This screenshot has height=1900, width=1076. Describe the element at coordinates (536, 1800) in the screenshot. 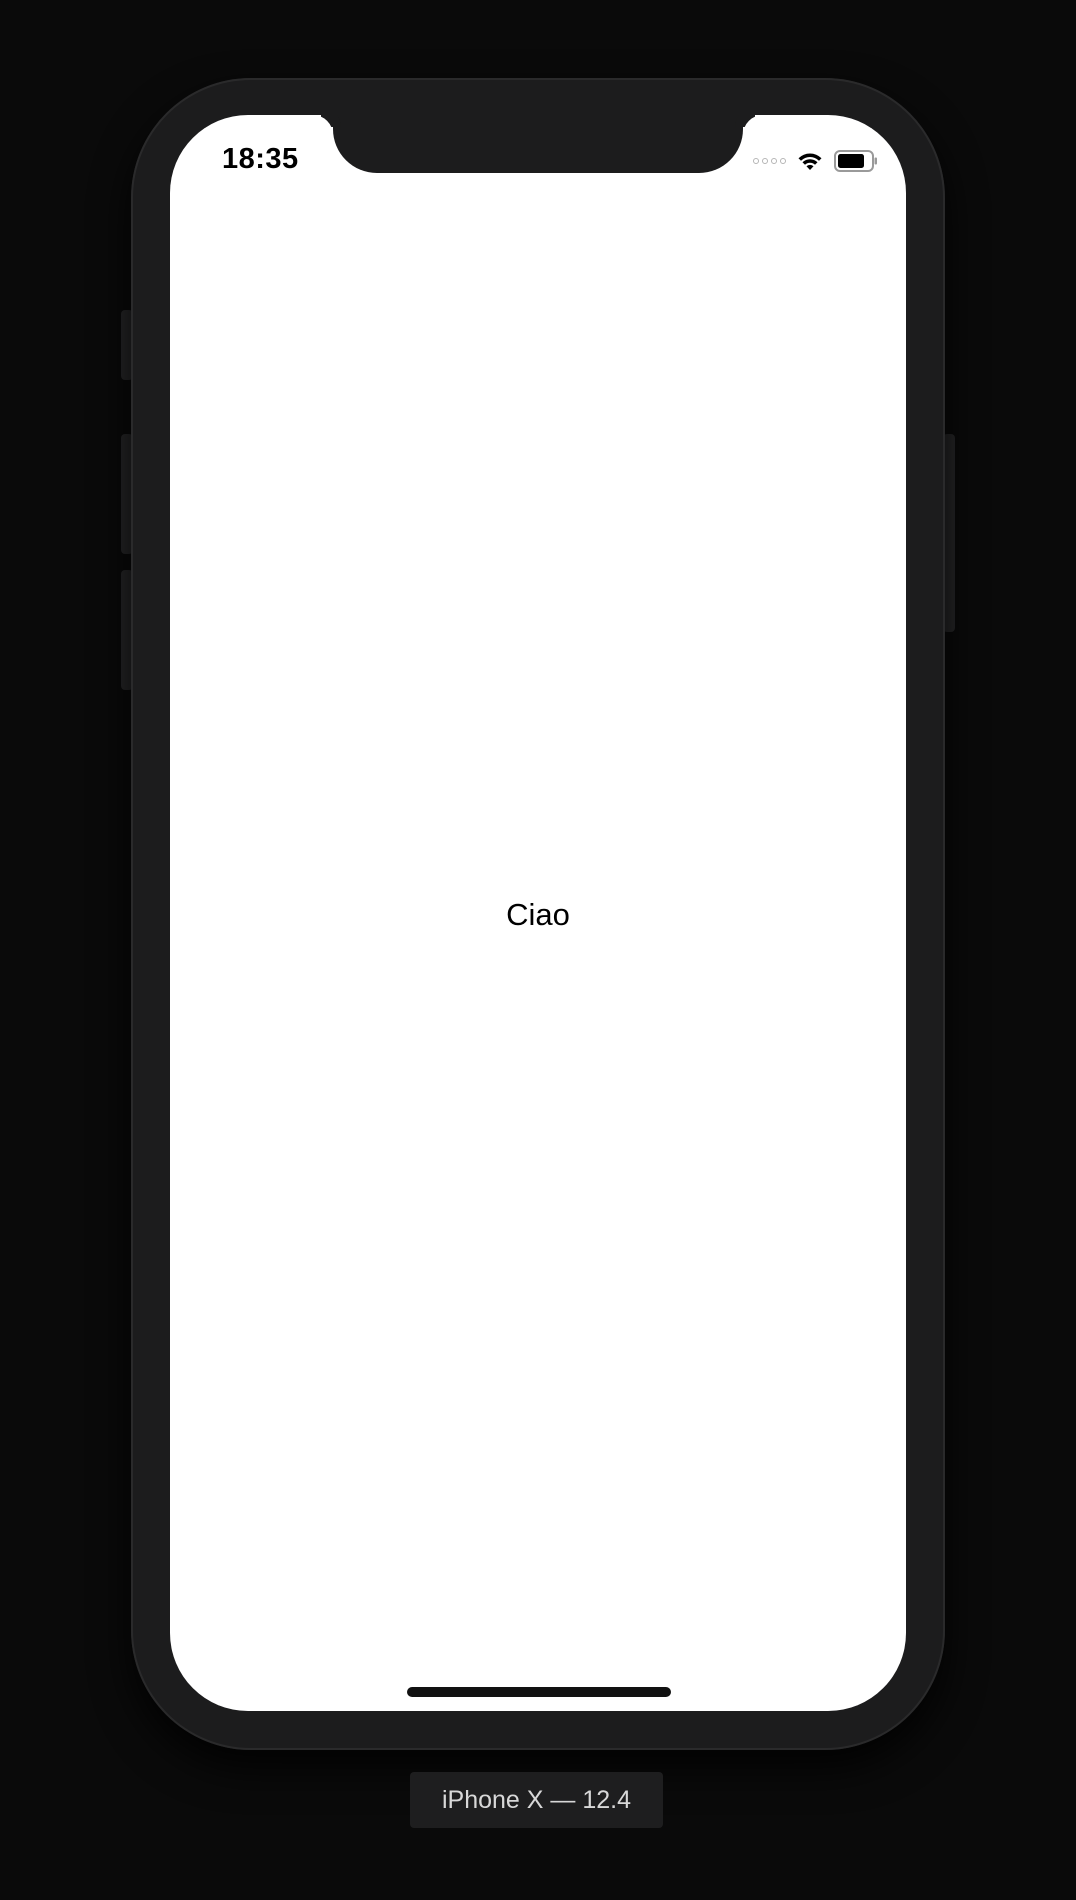

I see `device-name-label: iPhone X — 12.4` at that location.